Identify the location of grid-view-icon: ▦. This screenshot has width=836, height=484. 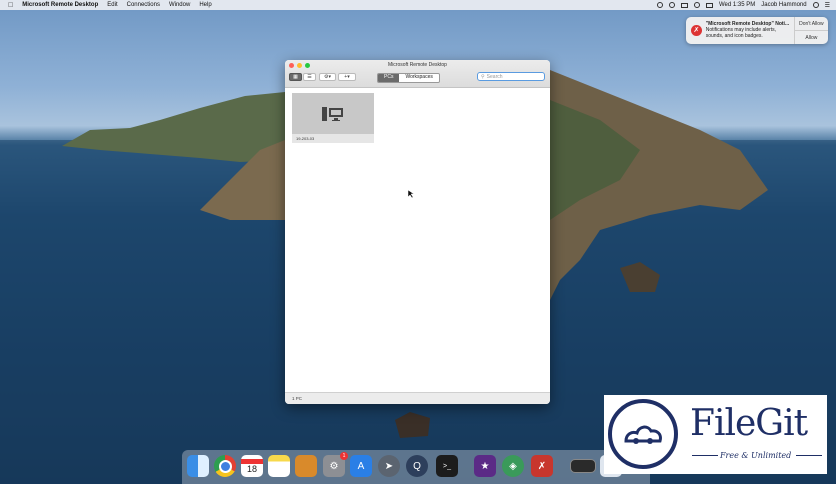
(295, 77).